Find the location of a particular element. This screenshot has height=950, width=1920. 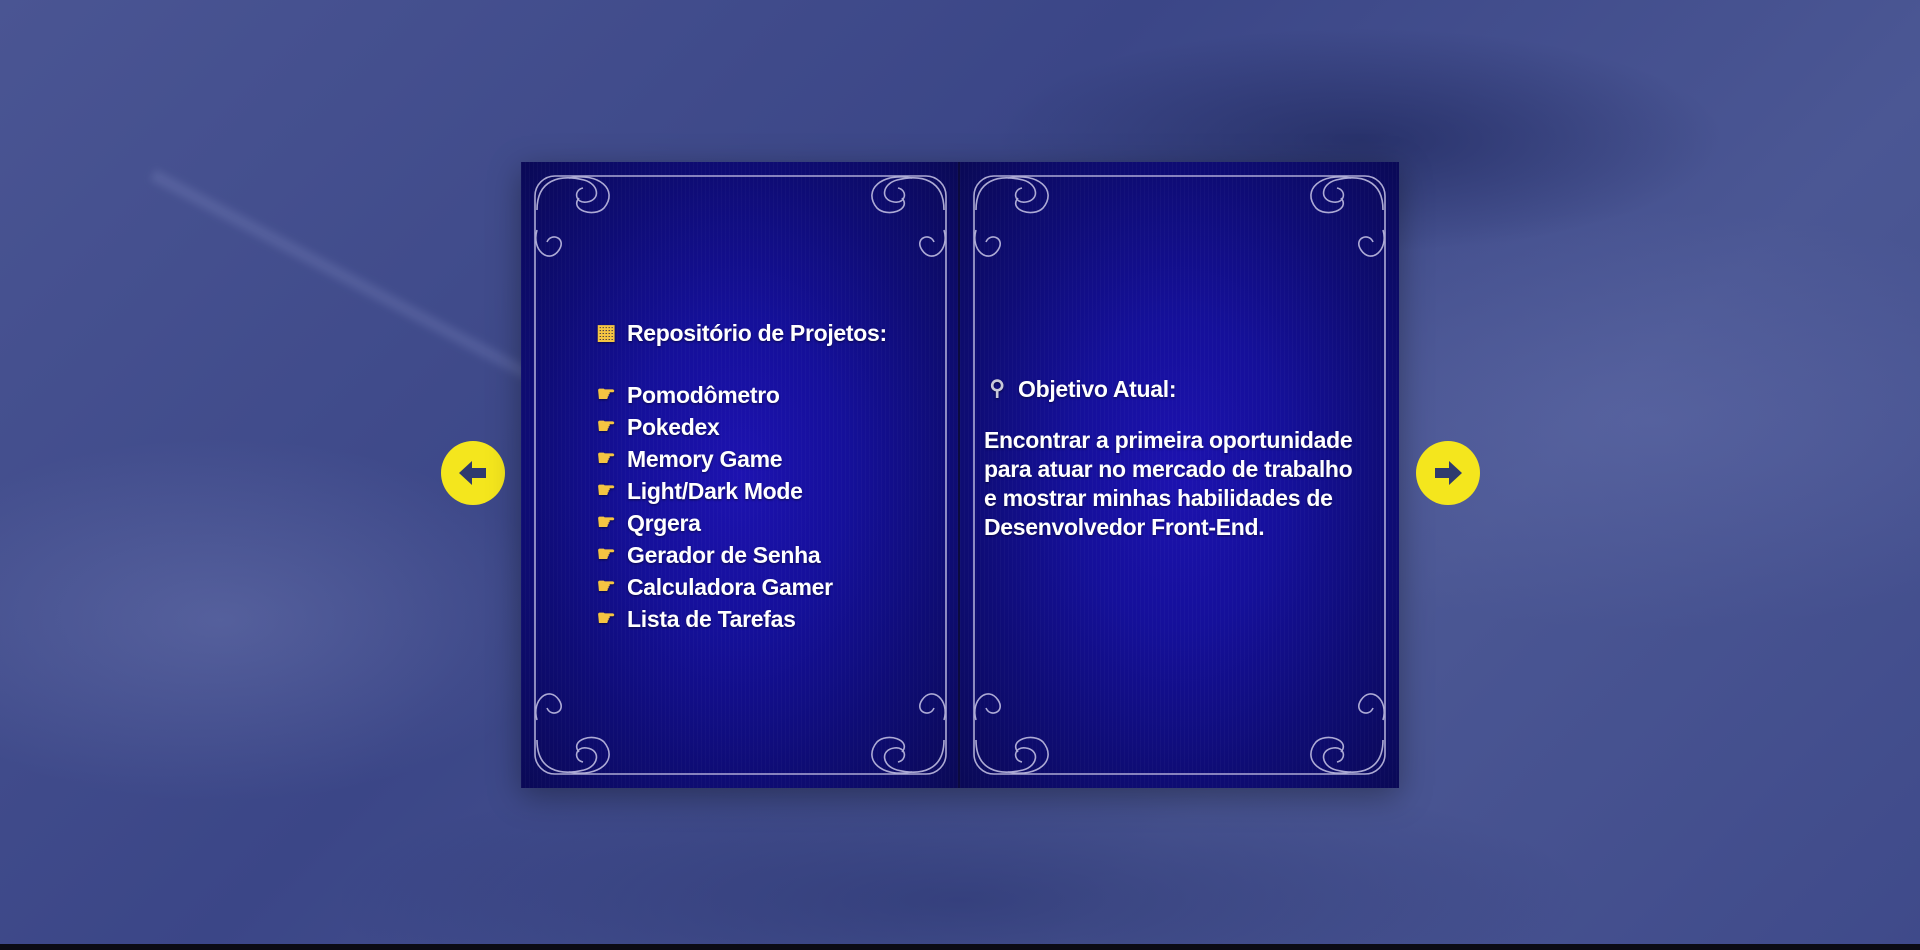

telescope-icon: ⚲ is located at coordinates (997, 388).